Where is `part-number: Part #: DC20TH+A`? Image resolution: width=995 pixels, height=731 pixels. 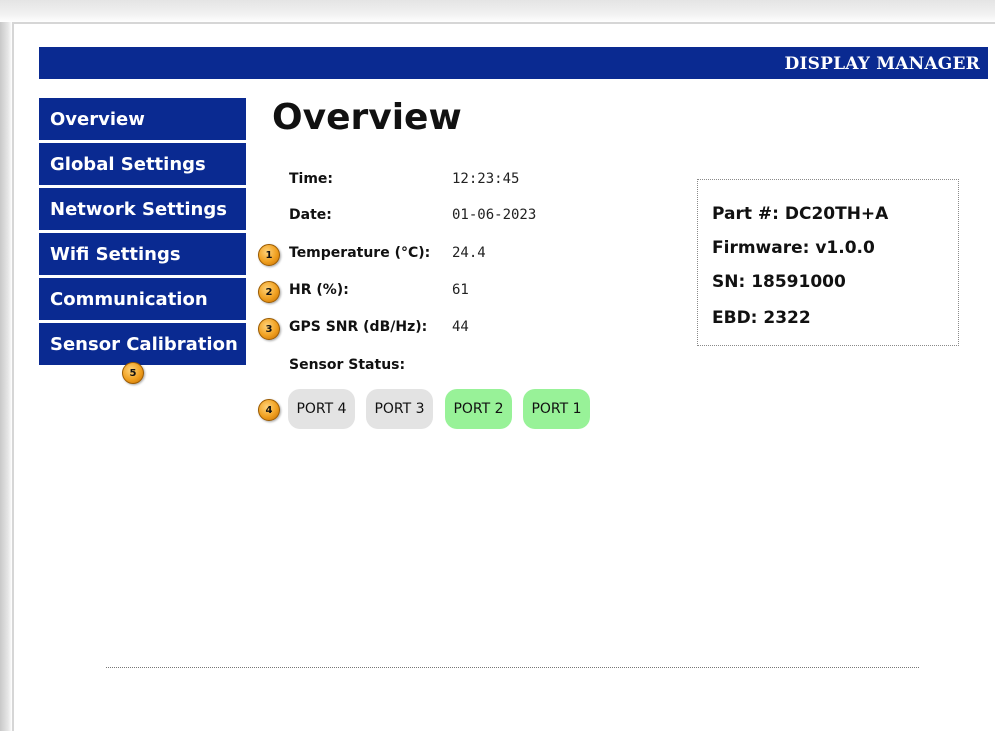 part-number: Part #: DC20TH+A is located at coordinates (800, 214).